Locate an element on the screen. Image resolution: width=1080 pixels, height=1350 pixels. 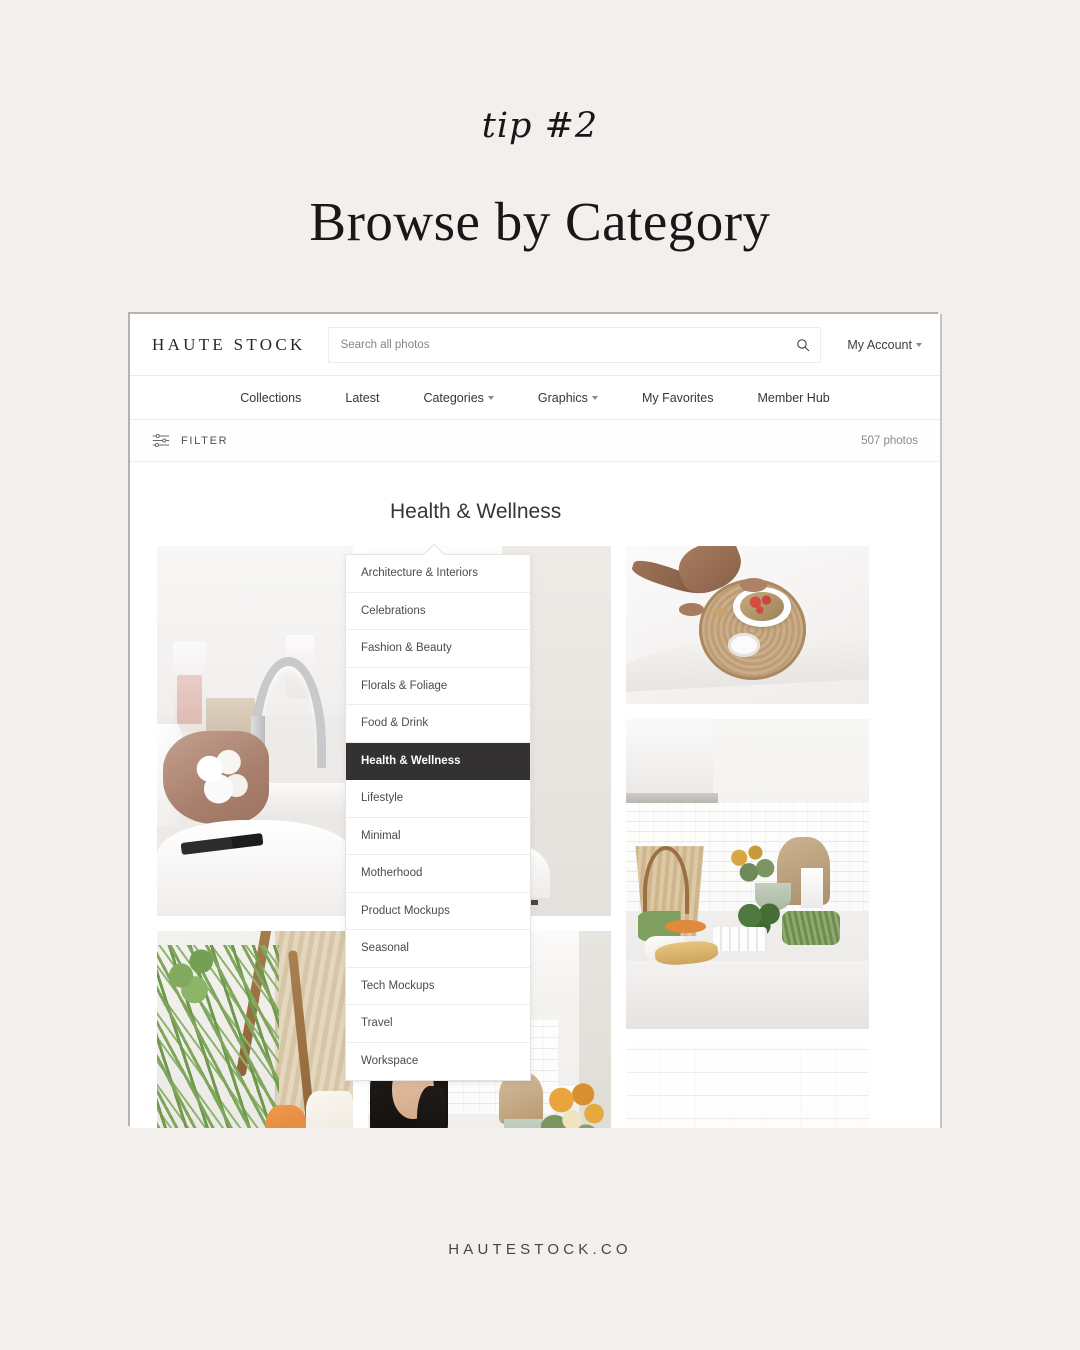
nav-item-latest: Latest is located at coordinates (362, 398).